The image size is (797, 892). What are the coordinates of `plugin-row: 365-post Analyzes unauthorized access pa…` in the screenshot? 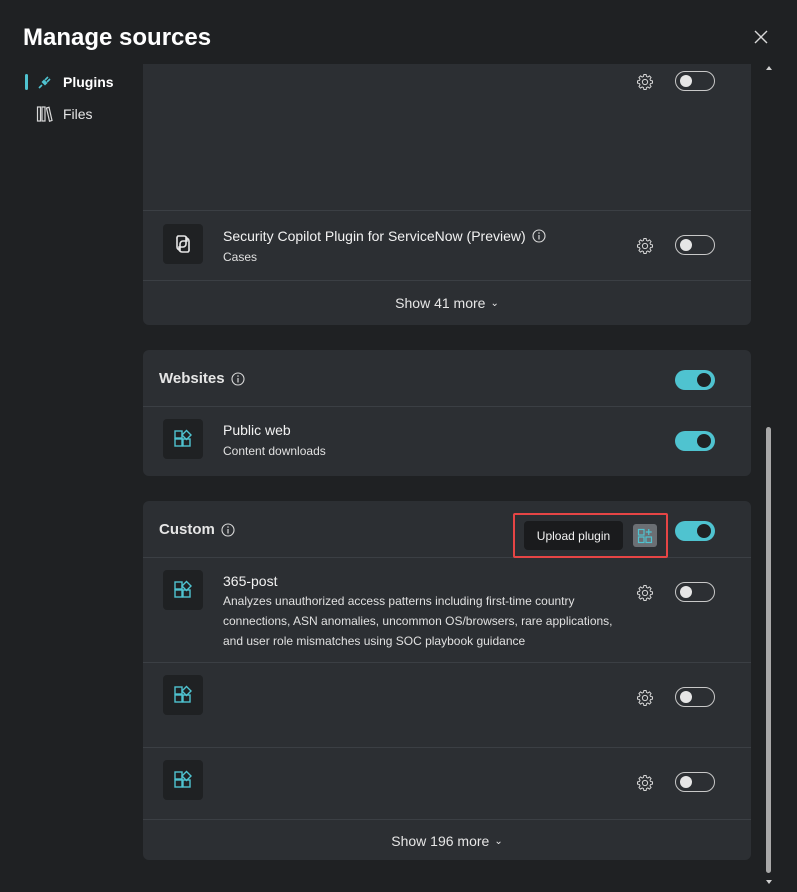 It's located at (447, 610).